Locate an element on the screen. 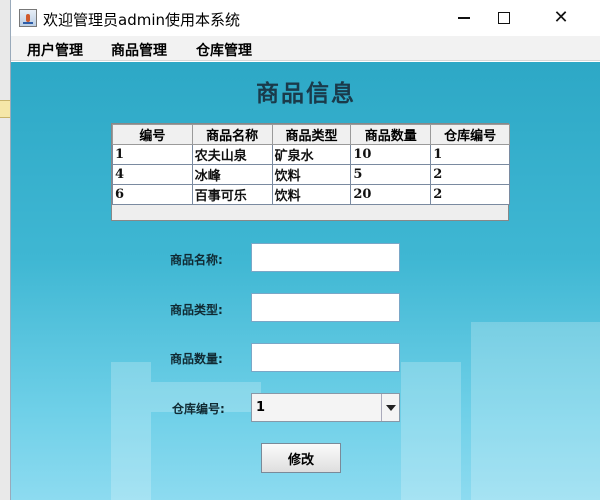 Image resolution: width=600 pixels, height=500 pixels. table-cell: 10 is located at coordinates (391, 154).